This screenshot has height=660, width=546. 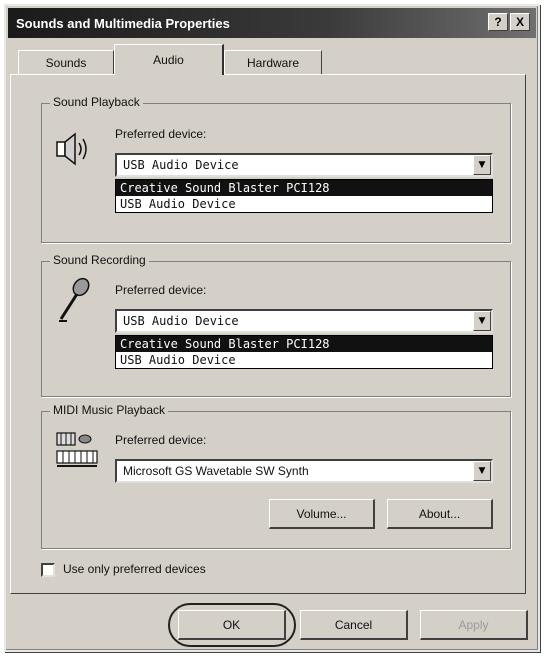 What do you see at coordinates (99, 260) in the screenshot?
I see `sound-recording-label: Sound Recording` at bounding box center [99, 260].